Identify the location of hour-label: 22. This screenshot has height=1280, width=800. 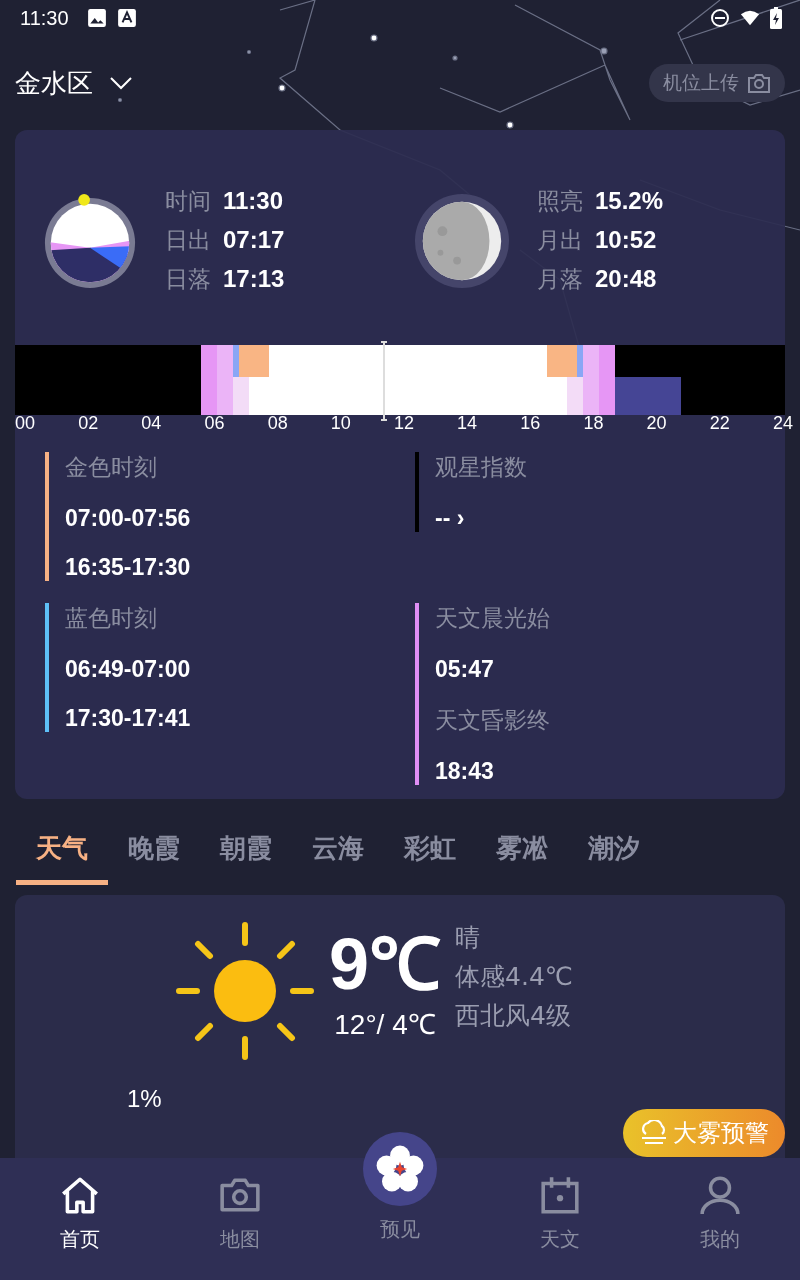
(719, 423).